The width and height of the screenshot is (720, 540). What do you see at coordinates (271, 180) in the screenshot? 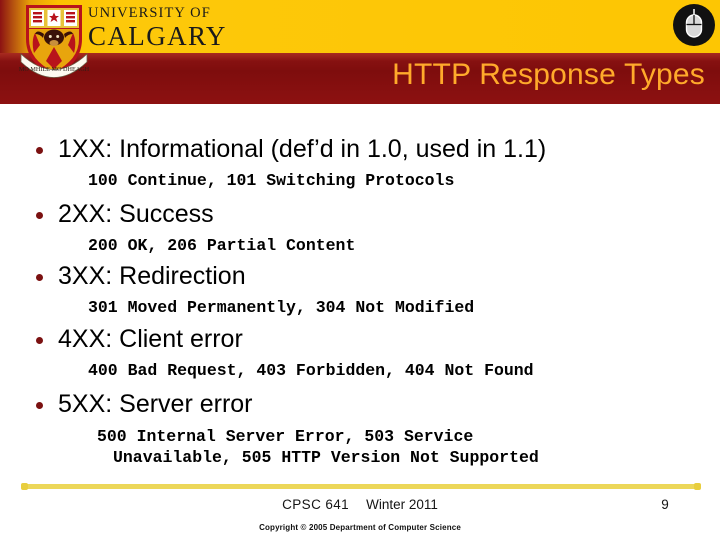
I see `code-line: 100 Continue, 101 Switching Protocols` at bounding box center [271, 180].